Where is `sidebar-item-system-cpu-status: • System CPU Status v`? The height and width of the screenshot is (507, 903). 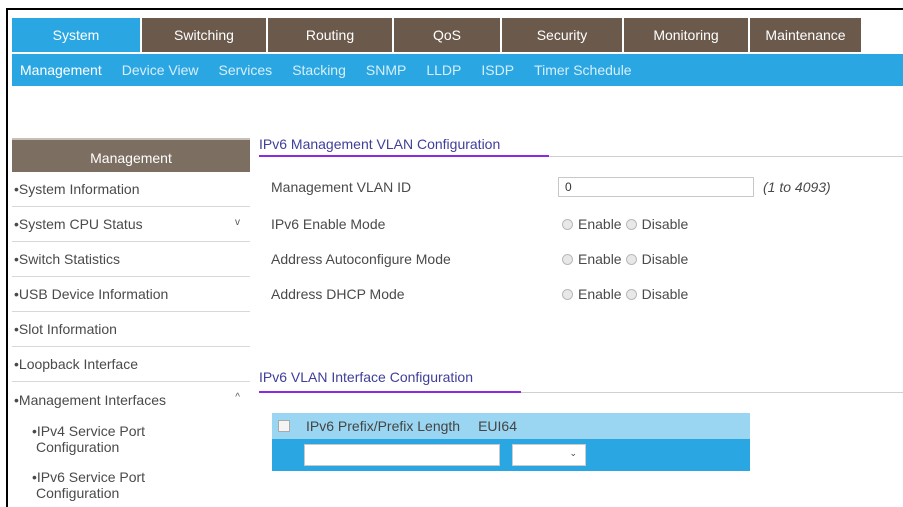
sidebar-item-system-cpu-status: • System CPU Status v is located at coordinates (131, 224).